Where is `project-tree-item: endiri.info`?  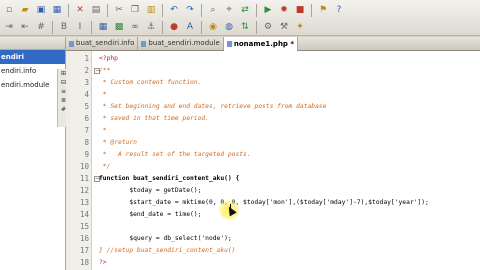 project-tree-item: endiri.info is located at coordinates (32, 71).